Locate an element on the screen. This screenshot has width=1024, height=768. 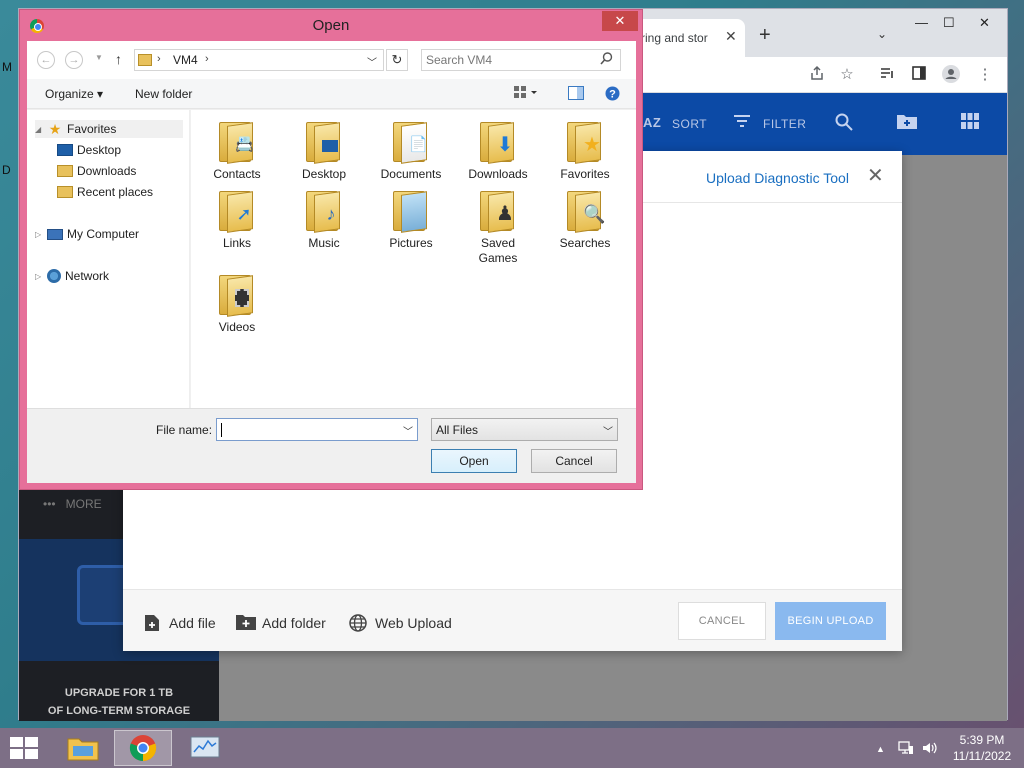
nav-item-desktop: Desktop is located at coordinates (89, 150).